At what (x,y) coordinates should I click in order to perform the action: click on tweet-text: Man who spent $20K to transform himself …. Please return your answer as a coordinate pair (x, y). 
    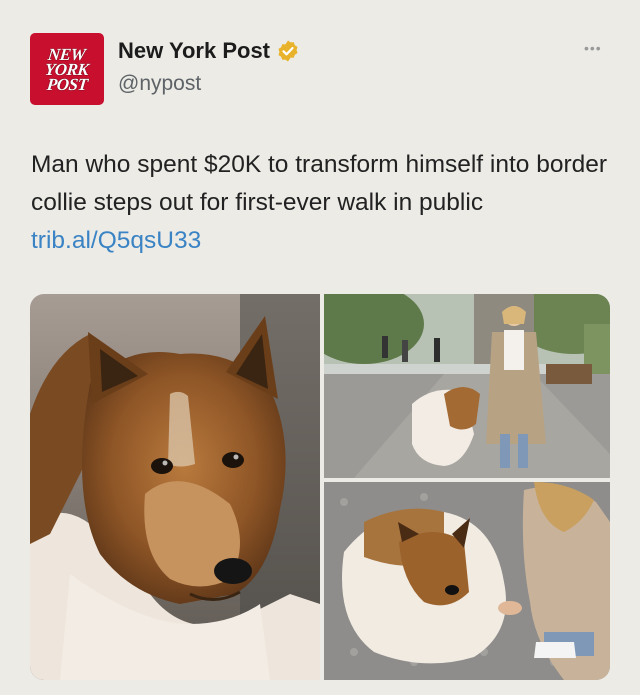
    Looking at the image, I should click on (321, 203).